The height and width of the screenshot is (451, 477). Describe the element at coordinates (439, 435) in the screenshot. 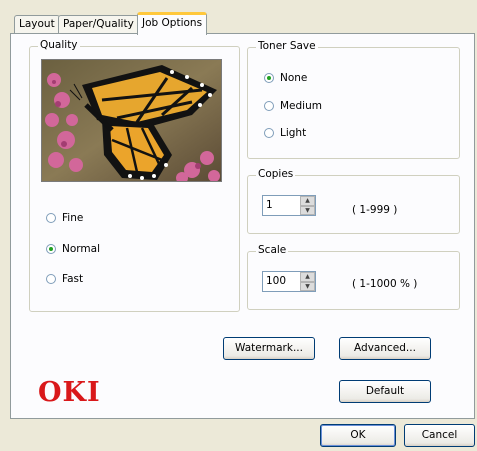

I see `cancel-button: Cancel` at that location.